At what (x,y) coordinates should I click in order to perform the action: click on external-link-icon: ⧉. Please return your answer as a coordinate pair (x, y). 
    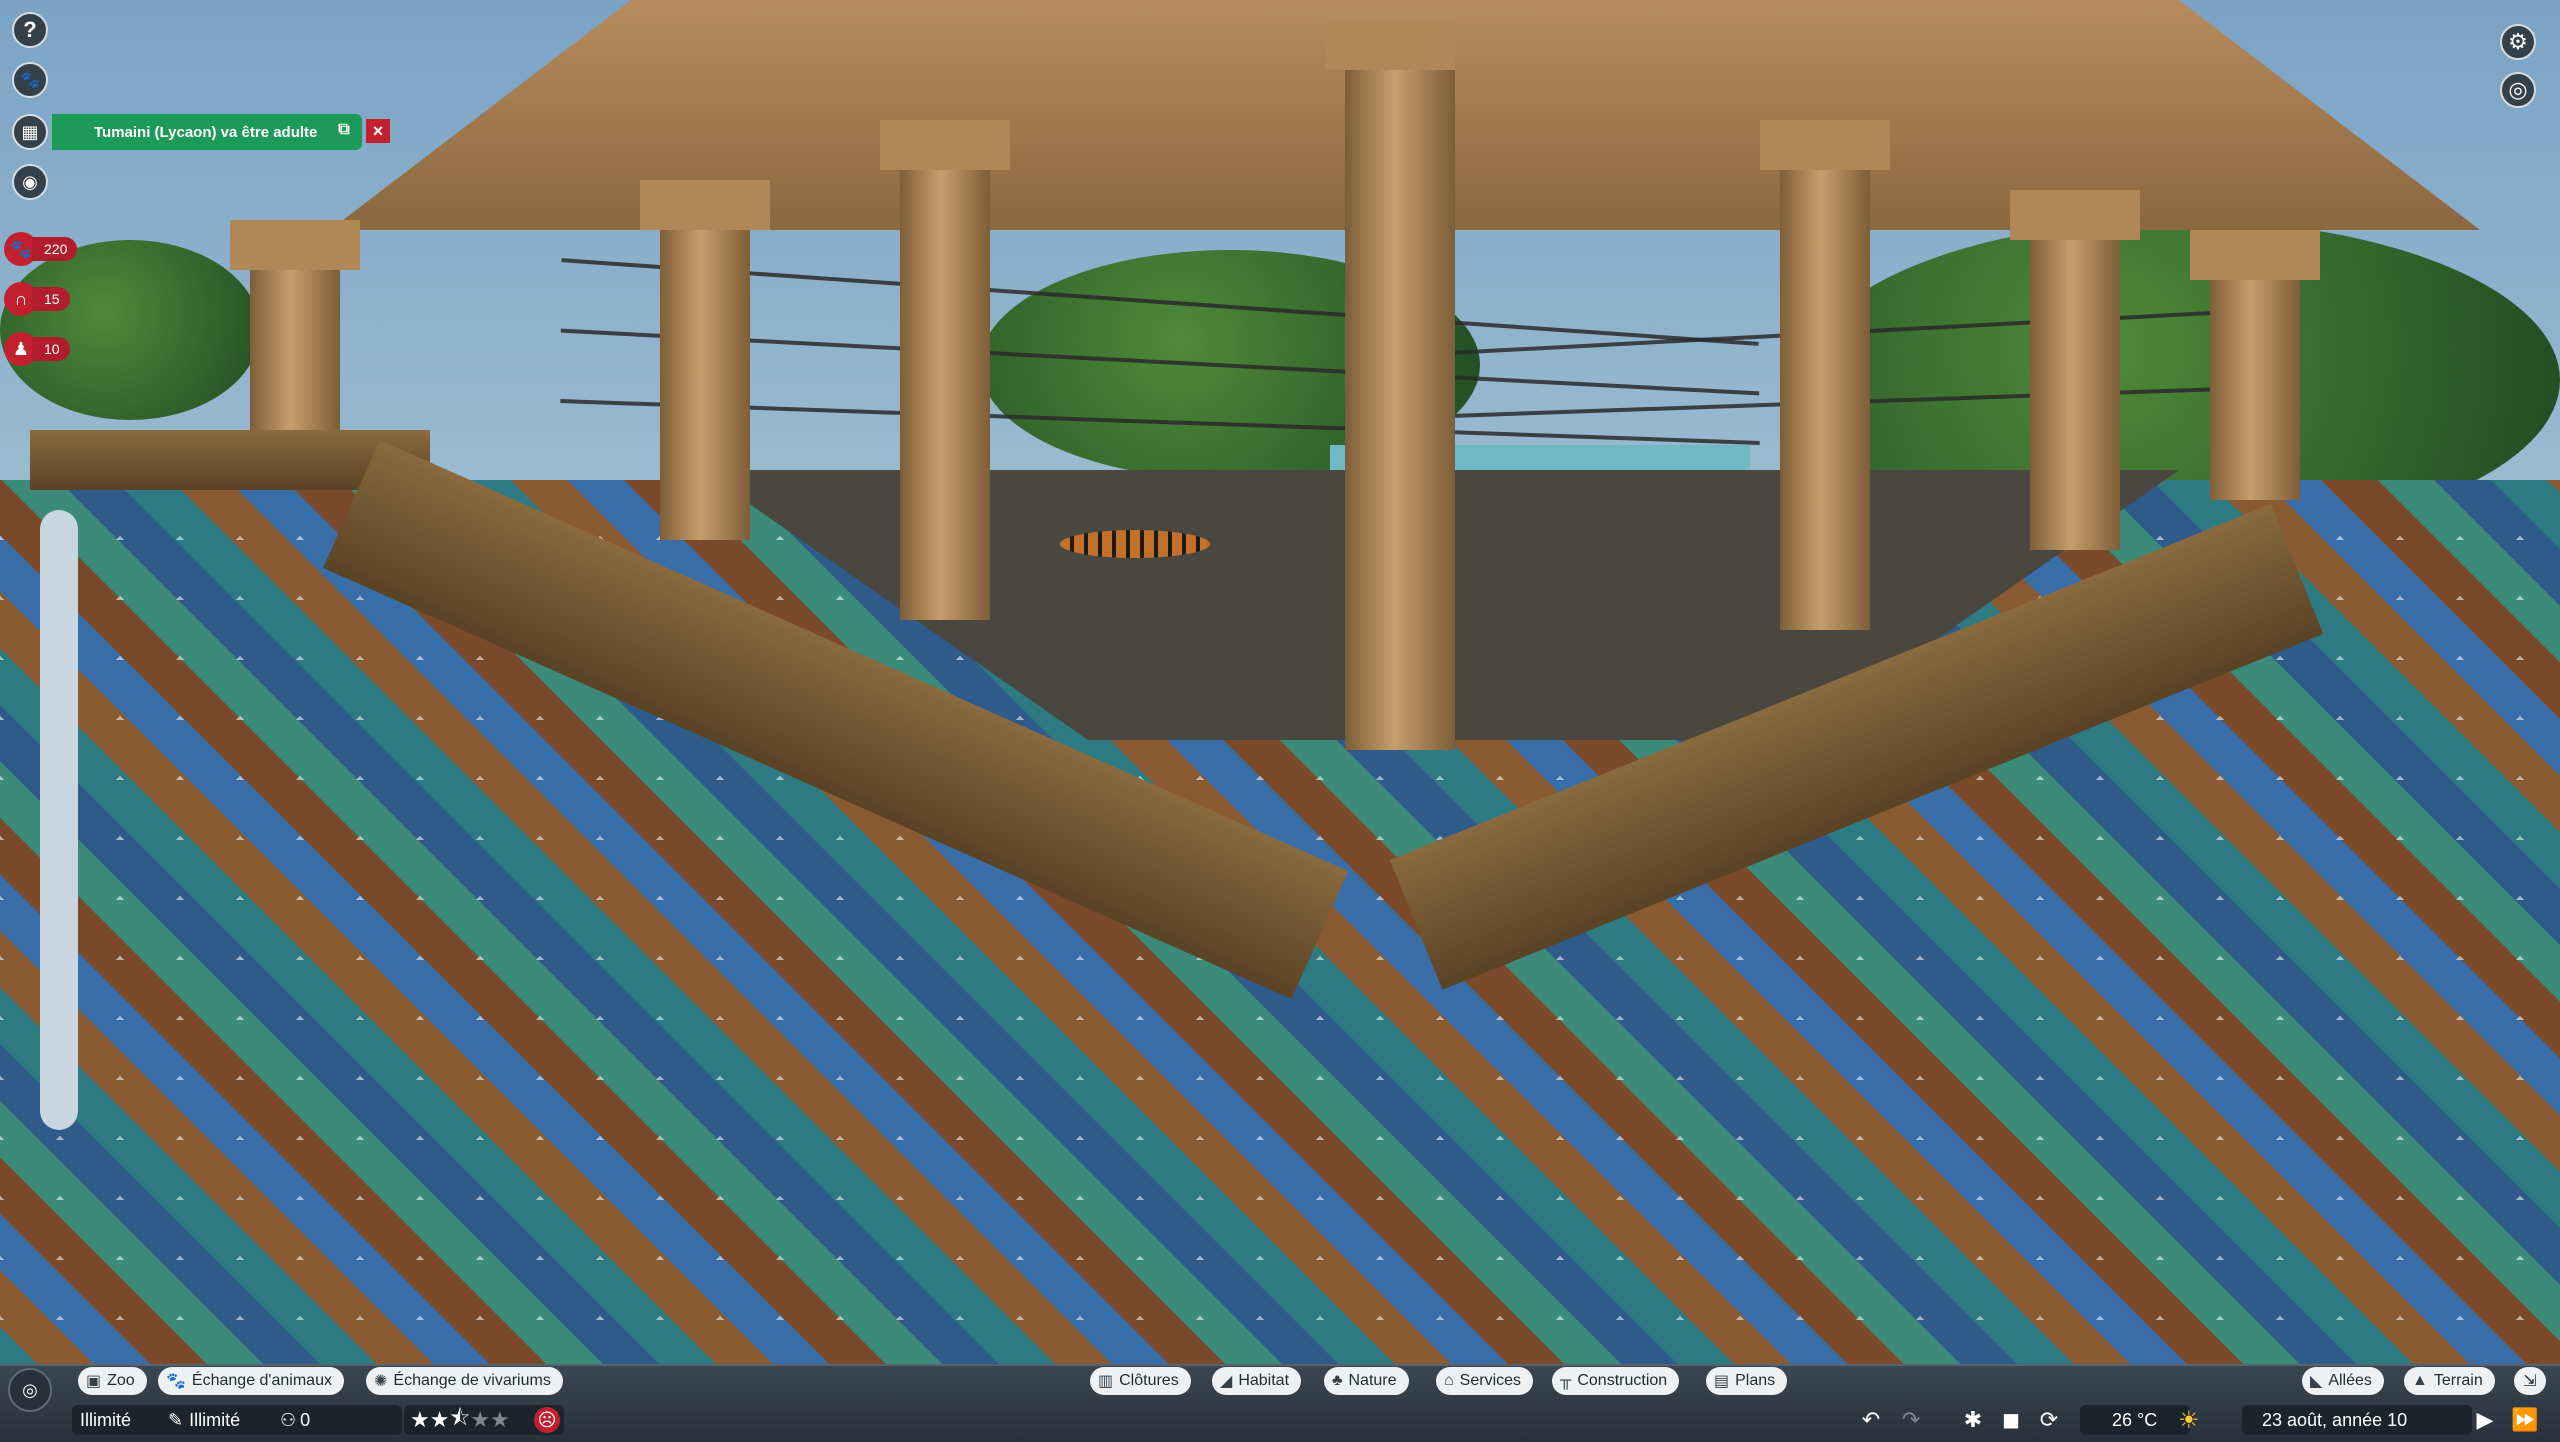
    Looking at the image, I should click on (344, 131).